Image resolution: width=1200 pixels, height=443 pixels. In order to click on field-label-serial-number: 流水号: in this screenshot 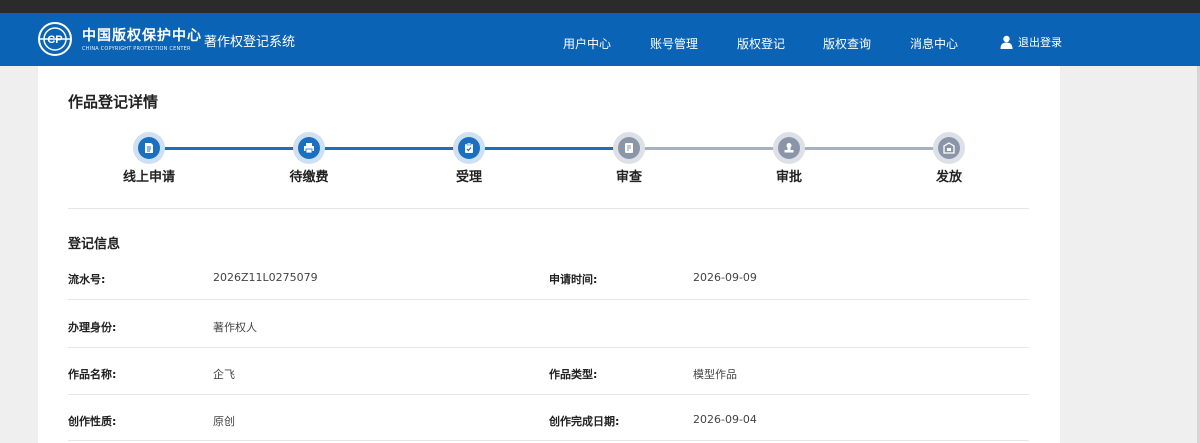, I will do `click(87, 279)`.